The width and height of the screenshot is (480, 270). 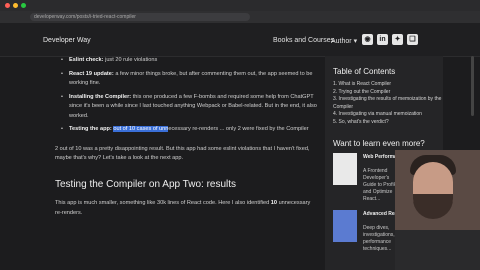 What do you see at coordinates (367, 39) in the screenshot?
I see `rss-icon: ◉` at bounding box center [367, 39].